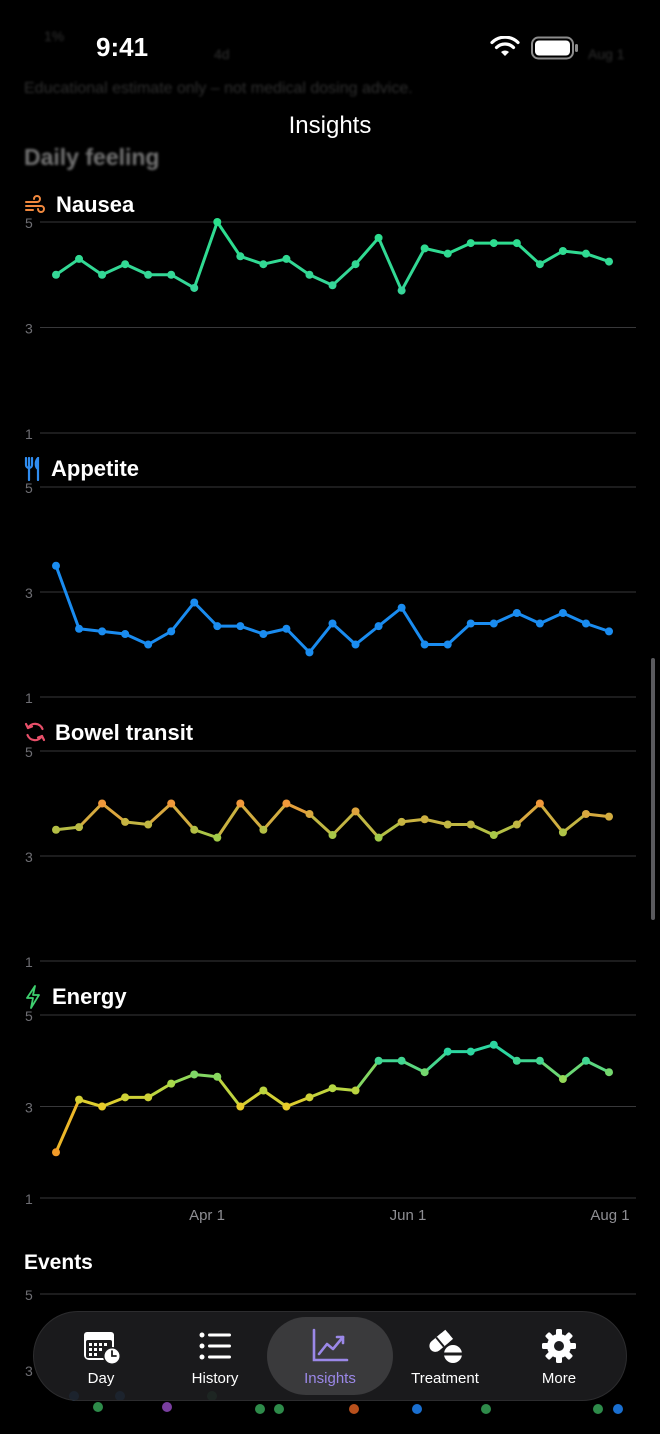  I want to click on tab-treatment-label: Treatment, so click(445, 1378).